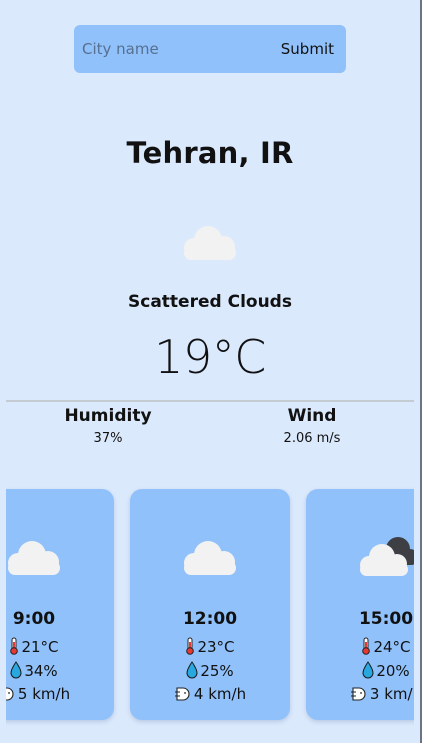  What do you see at coordinates (216, 647) in the screenshot?
I see `forecast-temp-value: 23°C` at bounding box center [216, 647].